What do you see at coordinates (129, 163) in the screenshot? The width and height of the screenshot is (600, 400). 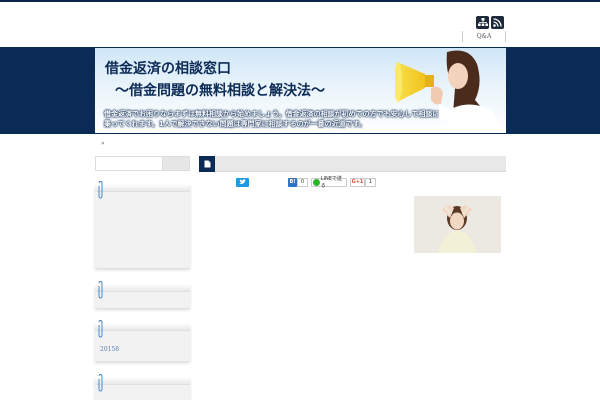 I see `search-input` at bounding box center [129, 163].